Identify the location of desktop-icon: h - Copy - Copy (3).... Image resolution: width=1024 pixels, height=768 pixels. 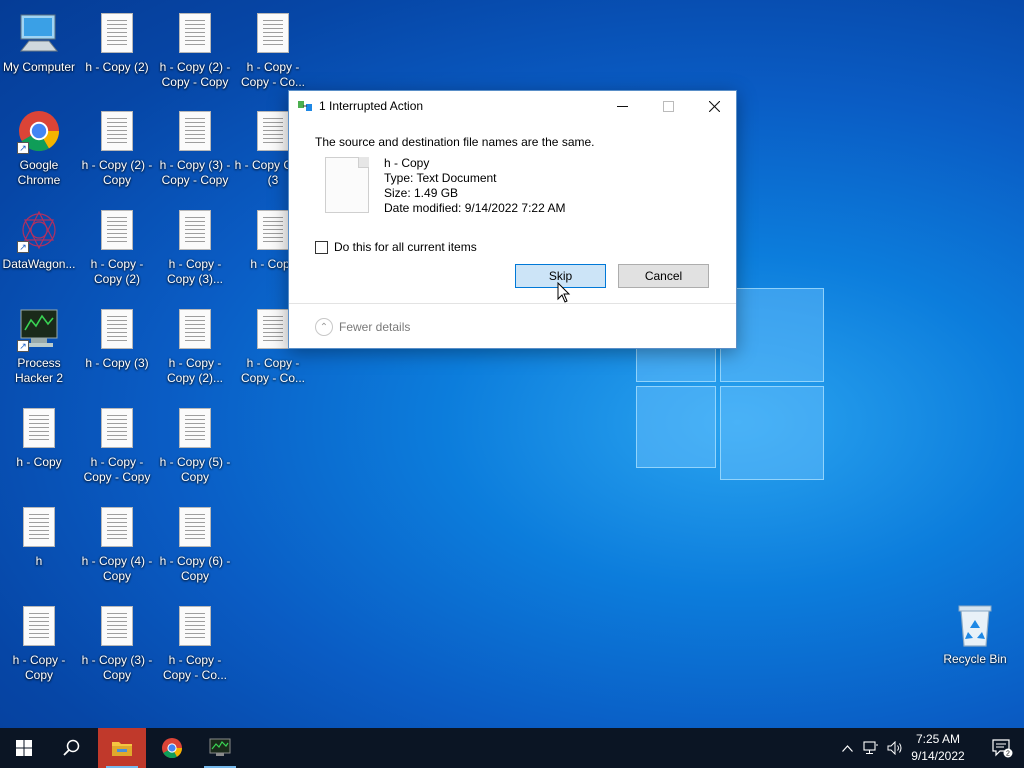
(195, 253).